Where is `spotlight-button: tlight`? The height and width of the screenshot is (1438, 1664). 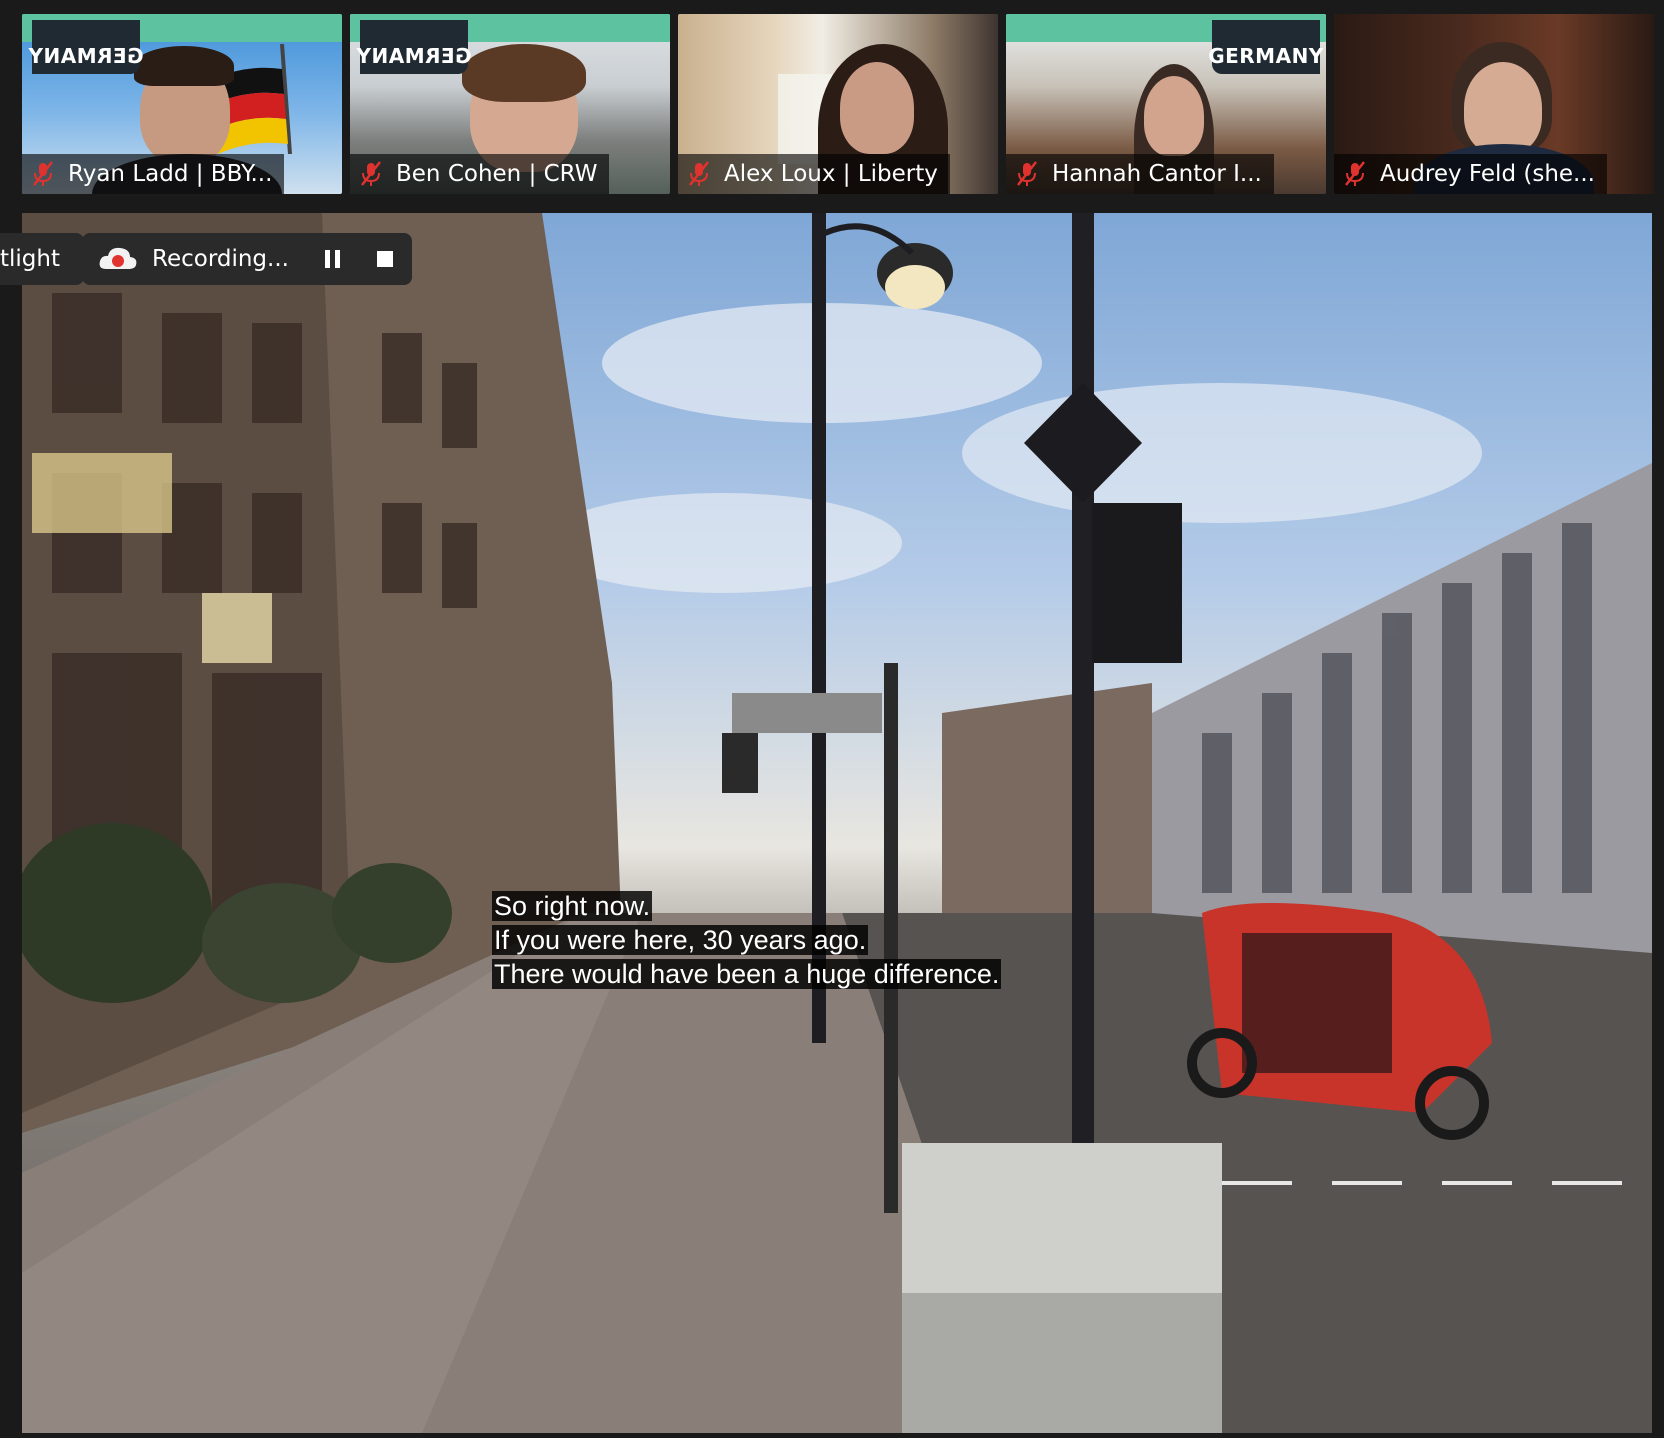 spotlight-button: tlight is located at coordinates (42, 259).